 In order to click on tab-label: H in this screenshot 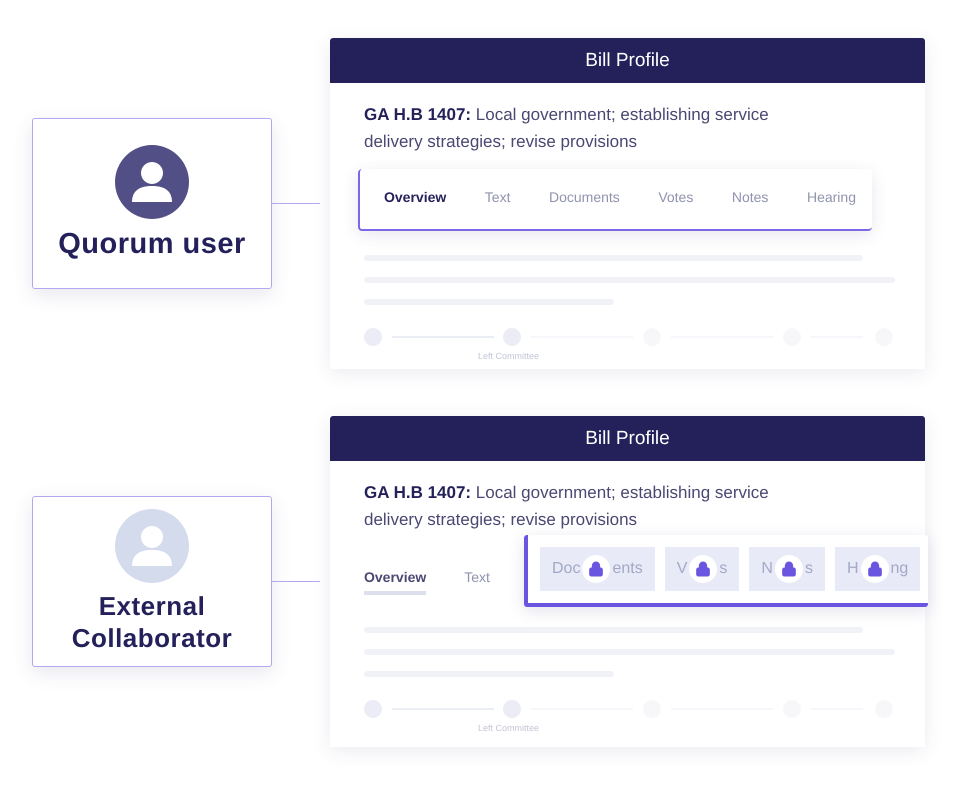, I will do `click(852, 569)`.